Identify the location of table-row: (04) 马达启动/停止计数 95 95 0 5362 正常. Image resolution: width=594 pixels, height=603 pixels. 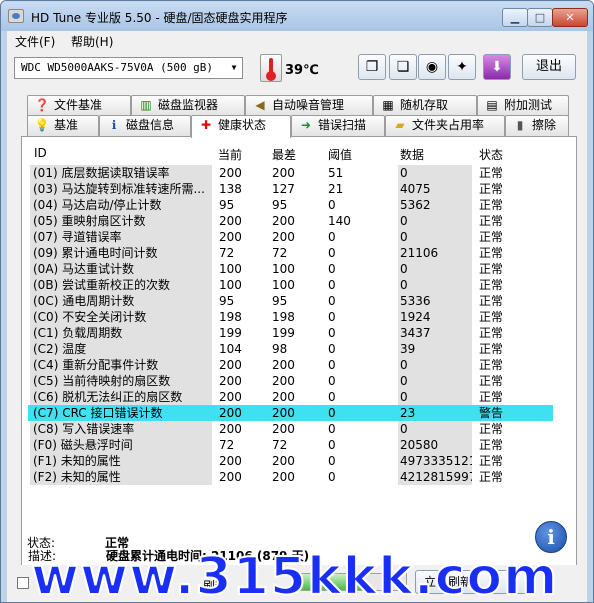
(290, 205).